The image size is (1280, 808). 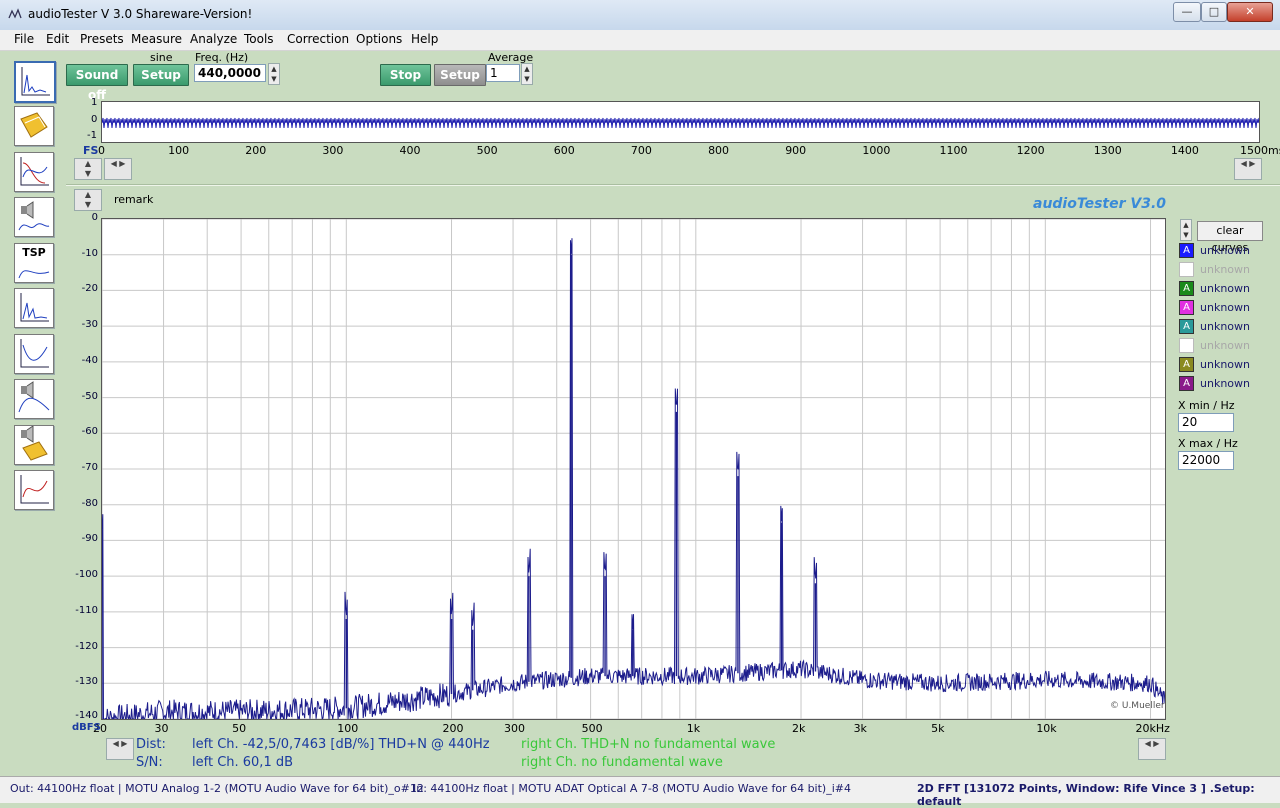 What do you see at coordinates (1187, 12) in the screenshot?
I see `minimize-button: —` at bounding box center [1187, 12].